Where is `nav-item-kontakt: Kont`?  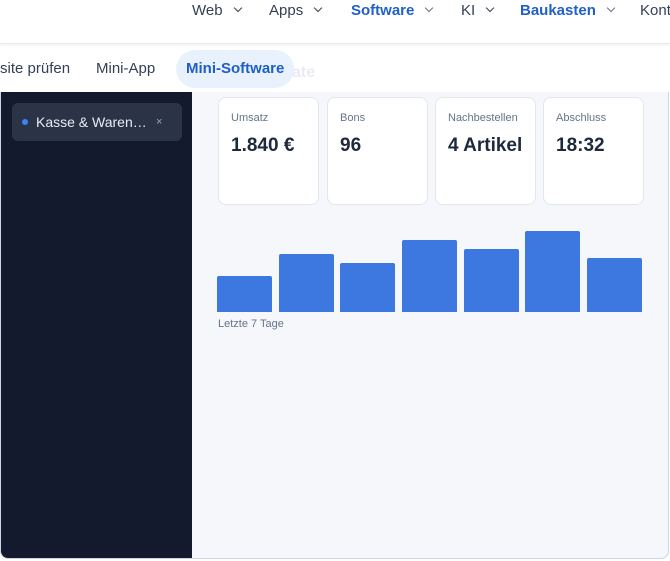
nav-item-kontakt: Kont is located at coordinates (655, 10).